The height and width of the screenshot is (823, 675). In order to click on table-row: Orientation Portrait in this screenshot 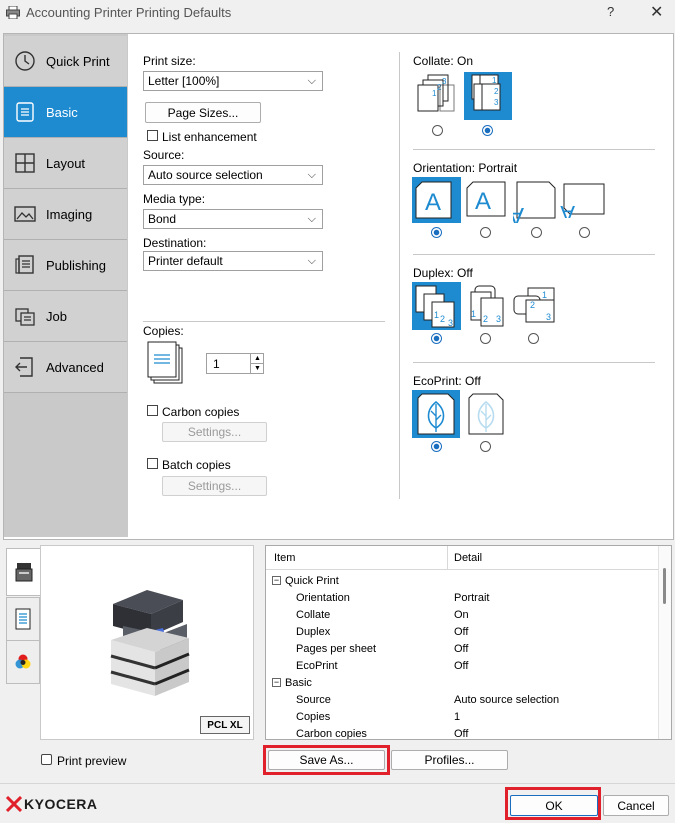, I will do `click(462, 597)`.